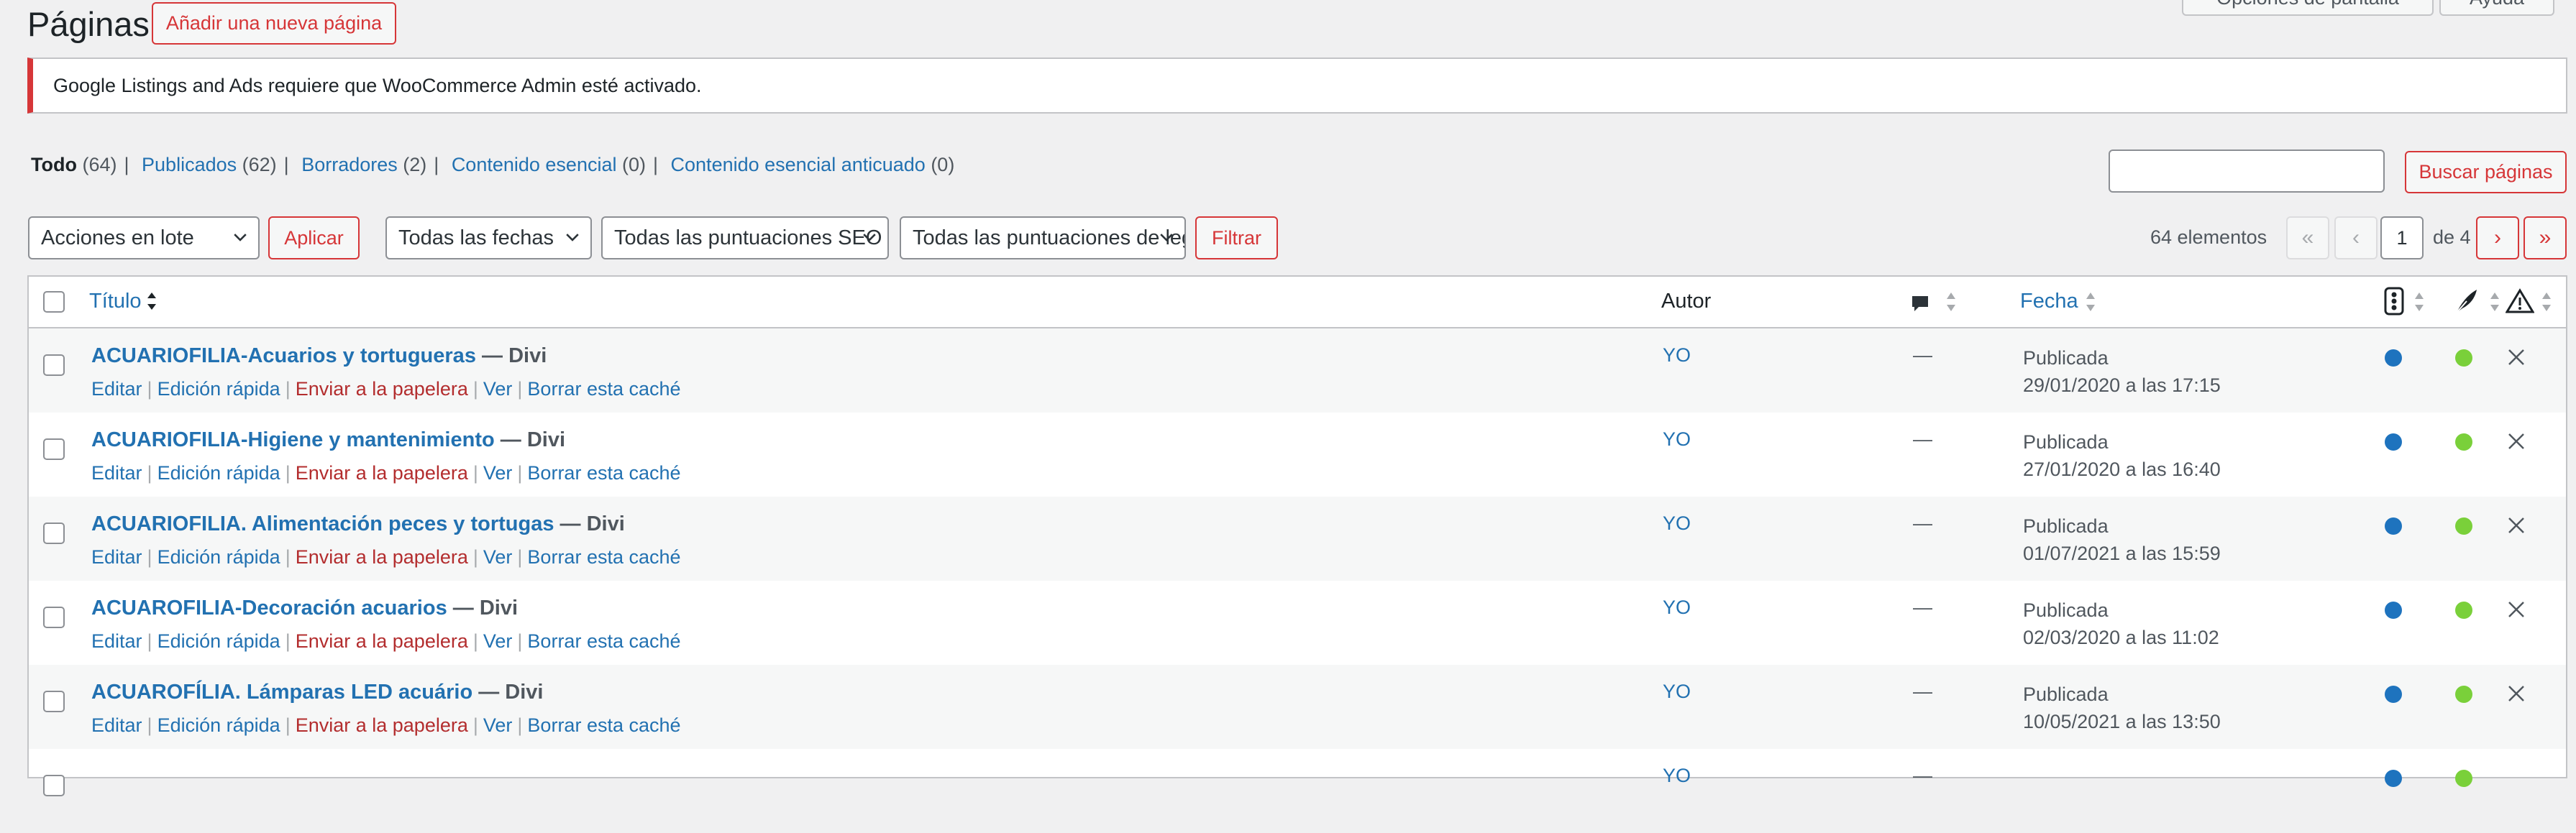  What do you see at coordinates (2394, 301) in the screenshot?
I see `seo-score-icon` at bounding box center [2394, 301].